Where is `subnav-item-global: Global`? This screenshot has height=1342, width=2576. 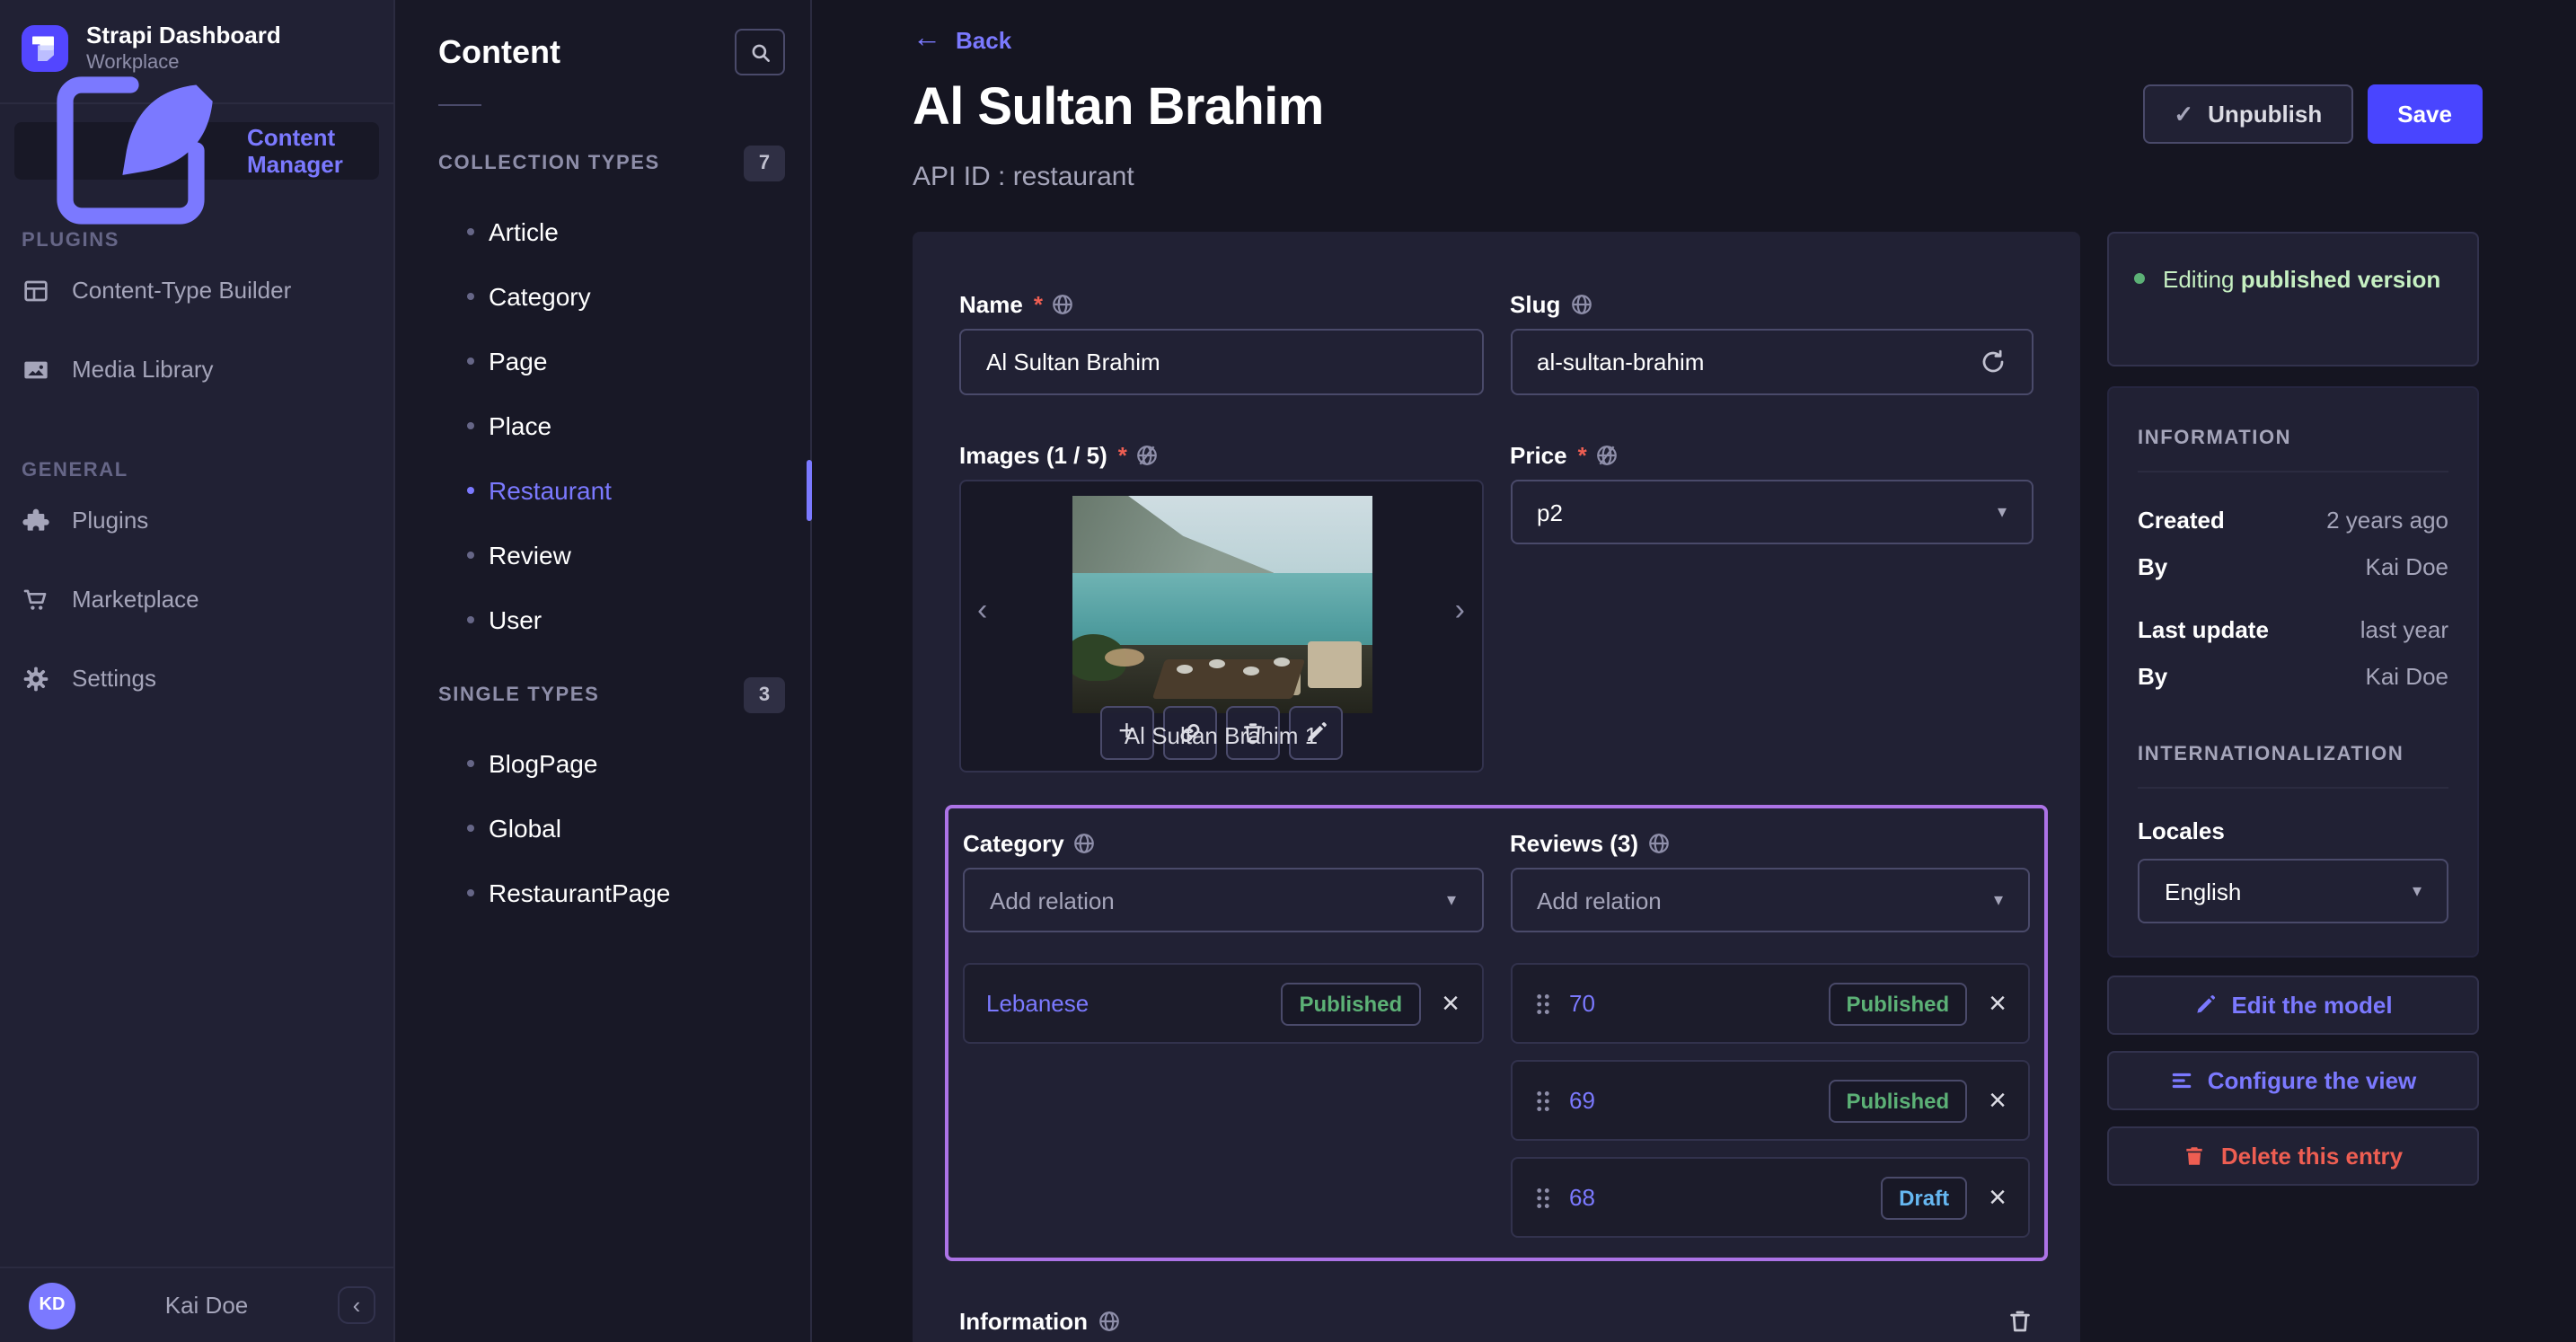
subnav-item-global: Global is located at coordinates (602, 828).